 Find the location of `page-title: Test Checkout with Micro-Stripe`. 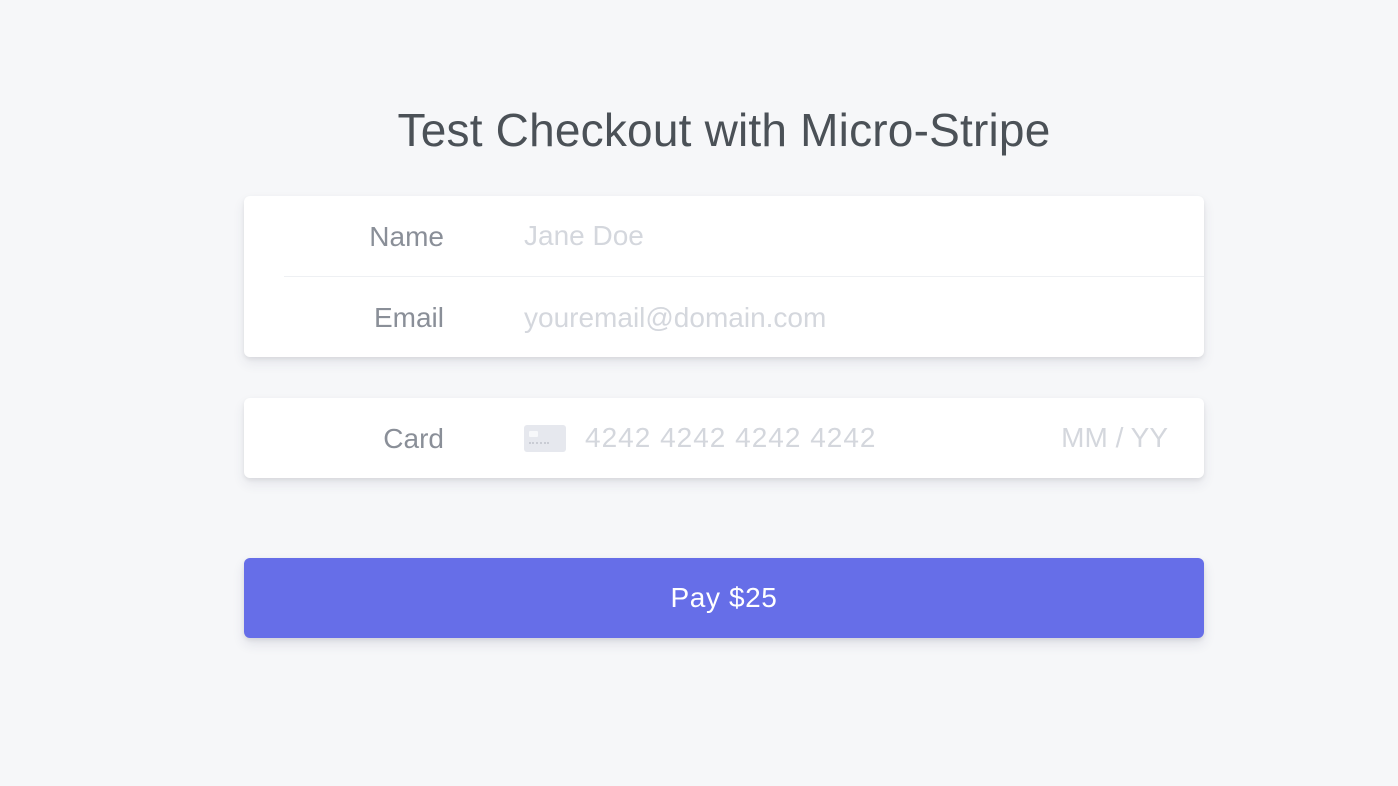

page-title: Test Checkout with Micro-Stripe is located at coordinates (724, 130).